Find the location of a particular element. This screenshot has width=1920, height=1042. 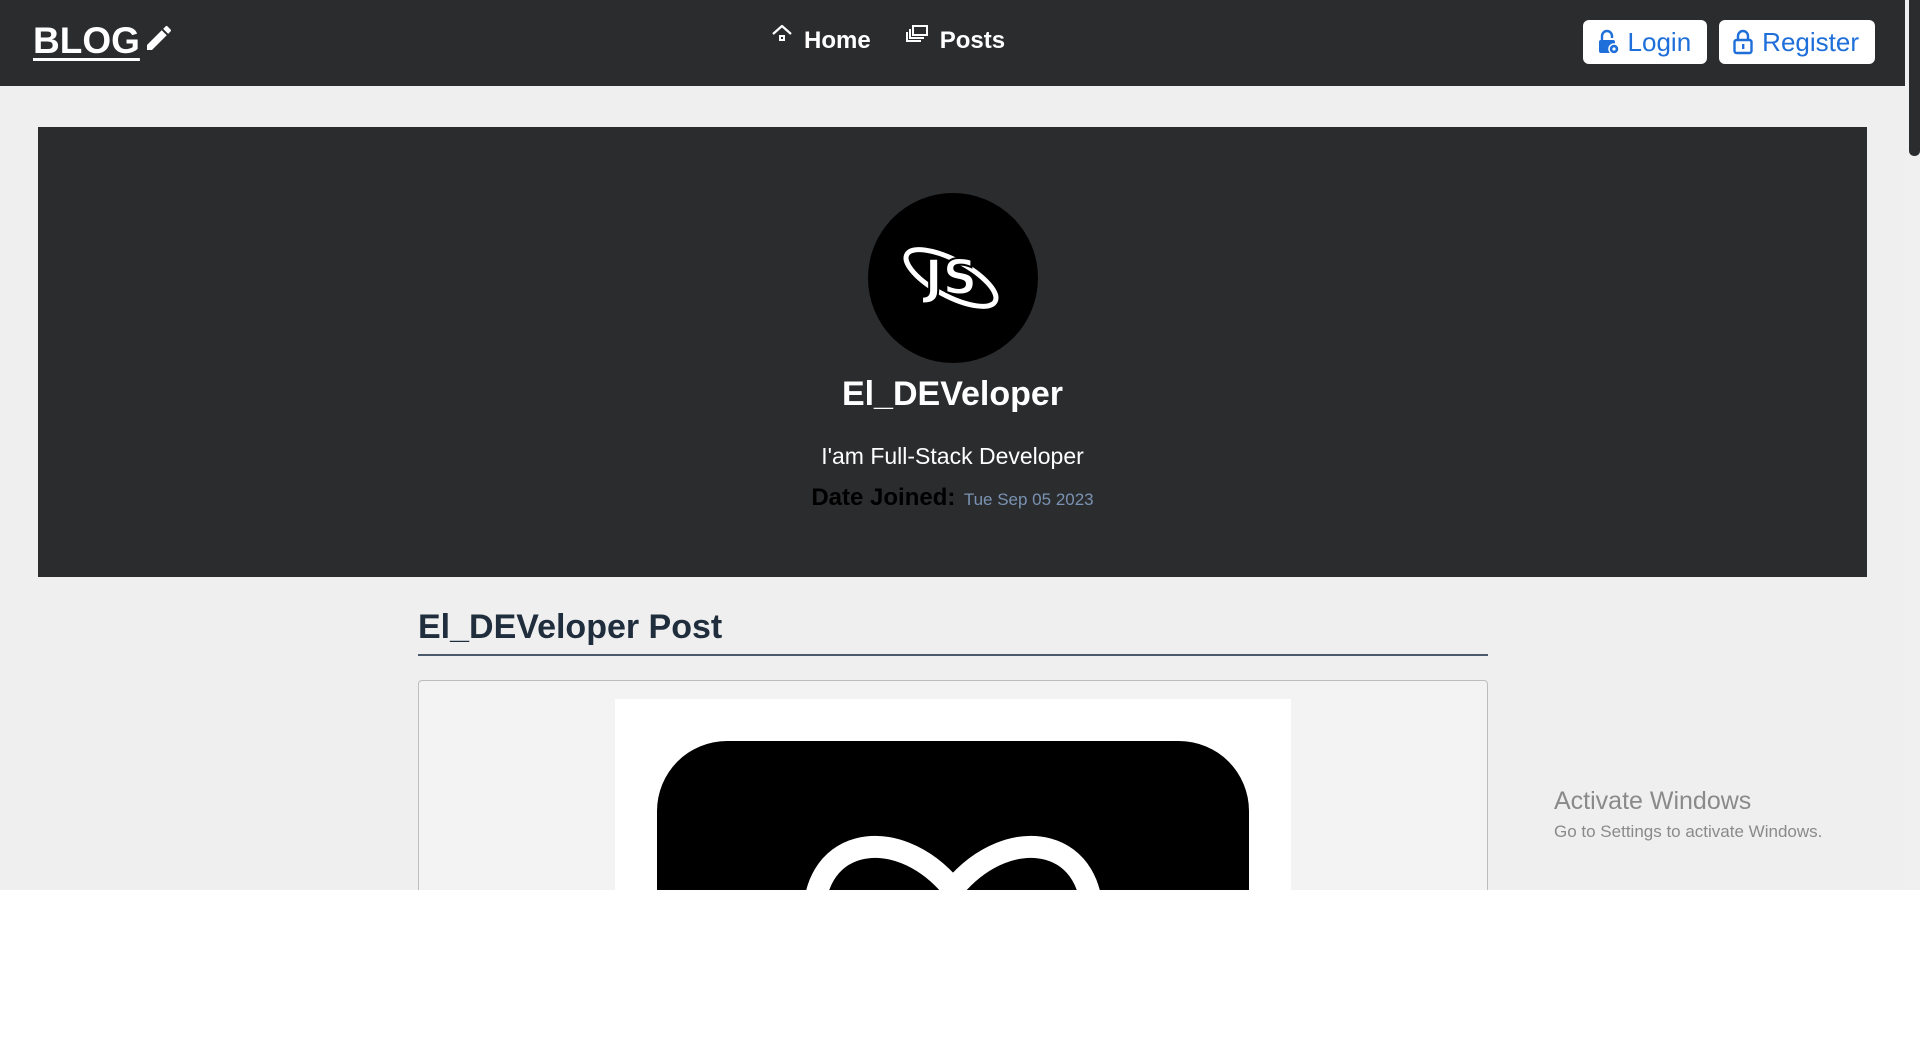

pencil-icon is located at coordinates (158, 37).